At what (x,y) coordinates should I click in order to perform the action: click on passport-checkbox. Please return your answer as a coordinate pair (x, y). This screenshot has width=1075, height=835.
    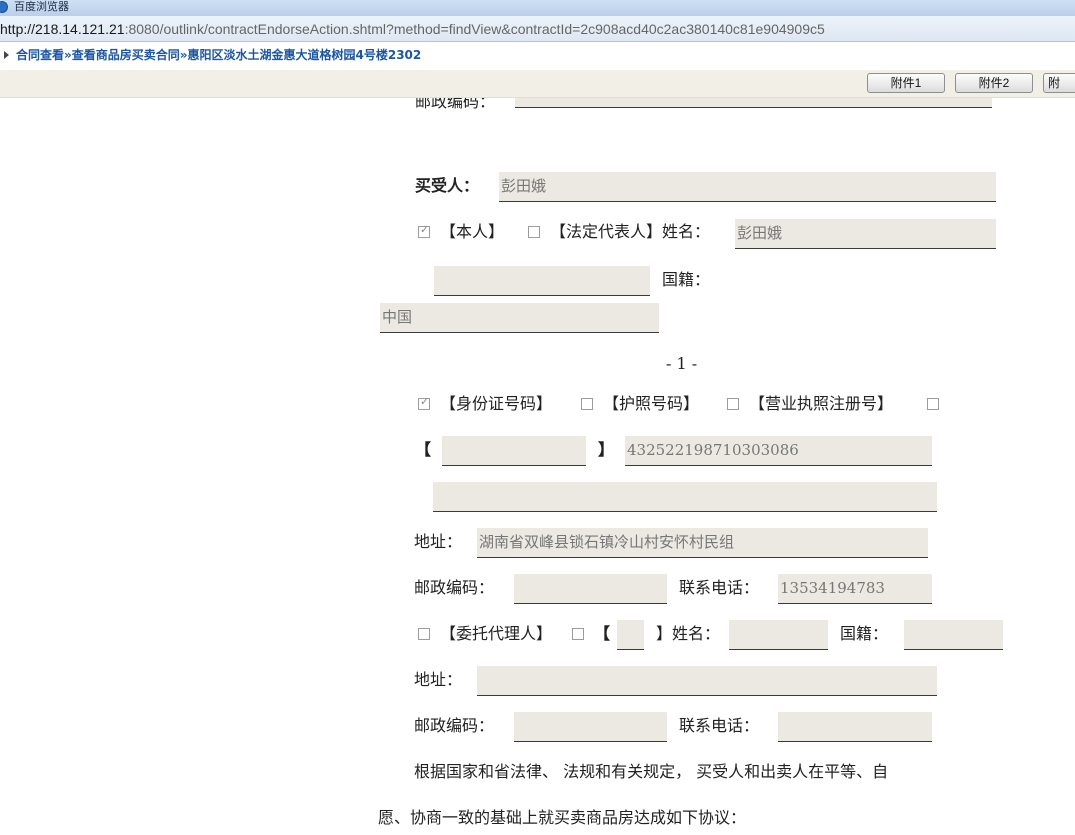
    Looking at the image, I should click on (587, 404).